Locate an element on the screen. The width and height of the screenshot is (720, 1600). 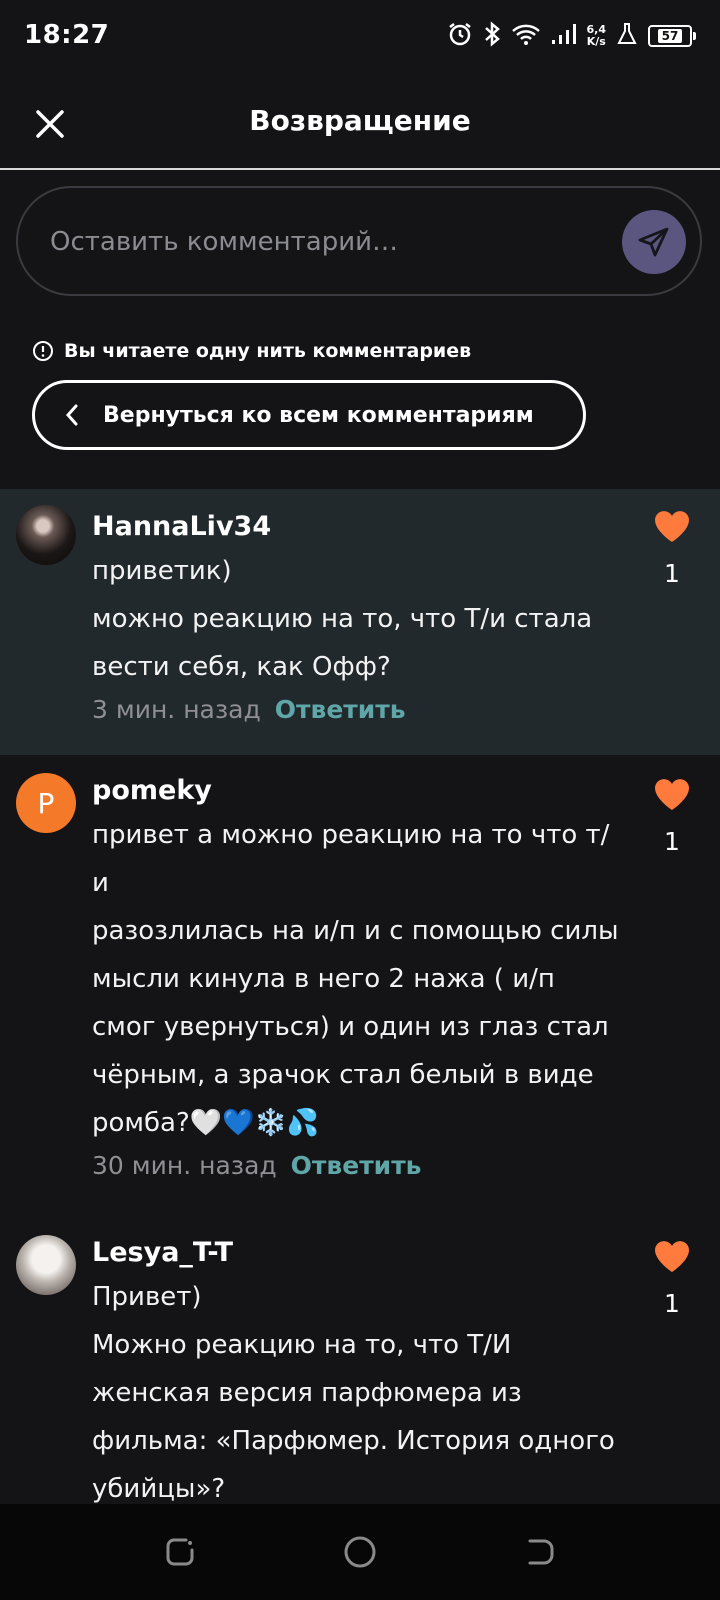
top-bar: Возвращение is located at coordinates (360, 127).